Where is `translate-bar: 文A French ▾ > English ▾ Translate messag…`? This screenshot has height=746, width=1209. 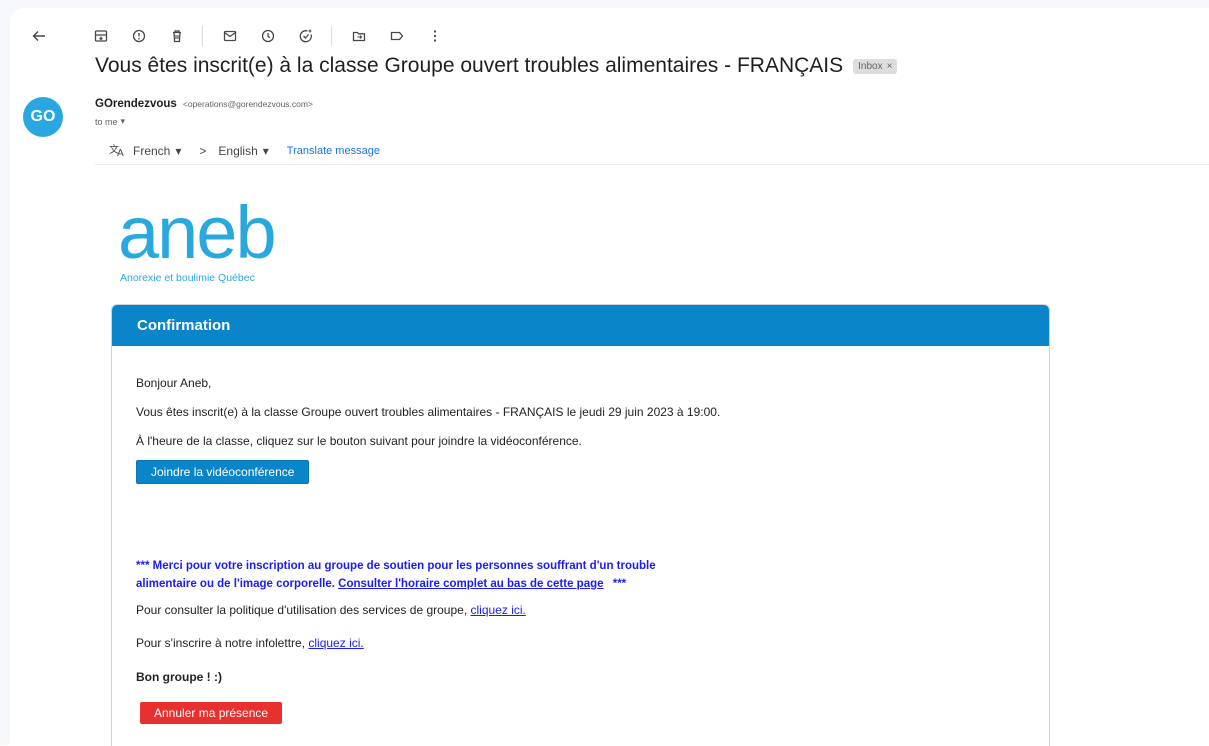
translate-bar: 文A French ▾ > English ▾ Translate messag… is located at coordinates (652, 151).